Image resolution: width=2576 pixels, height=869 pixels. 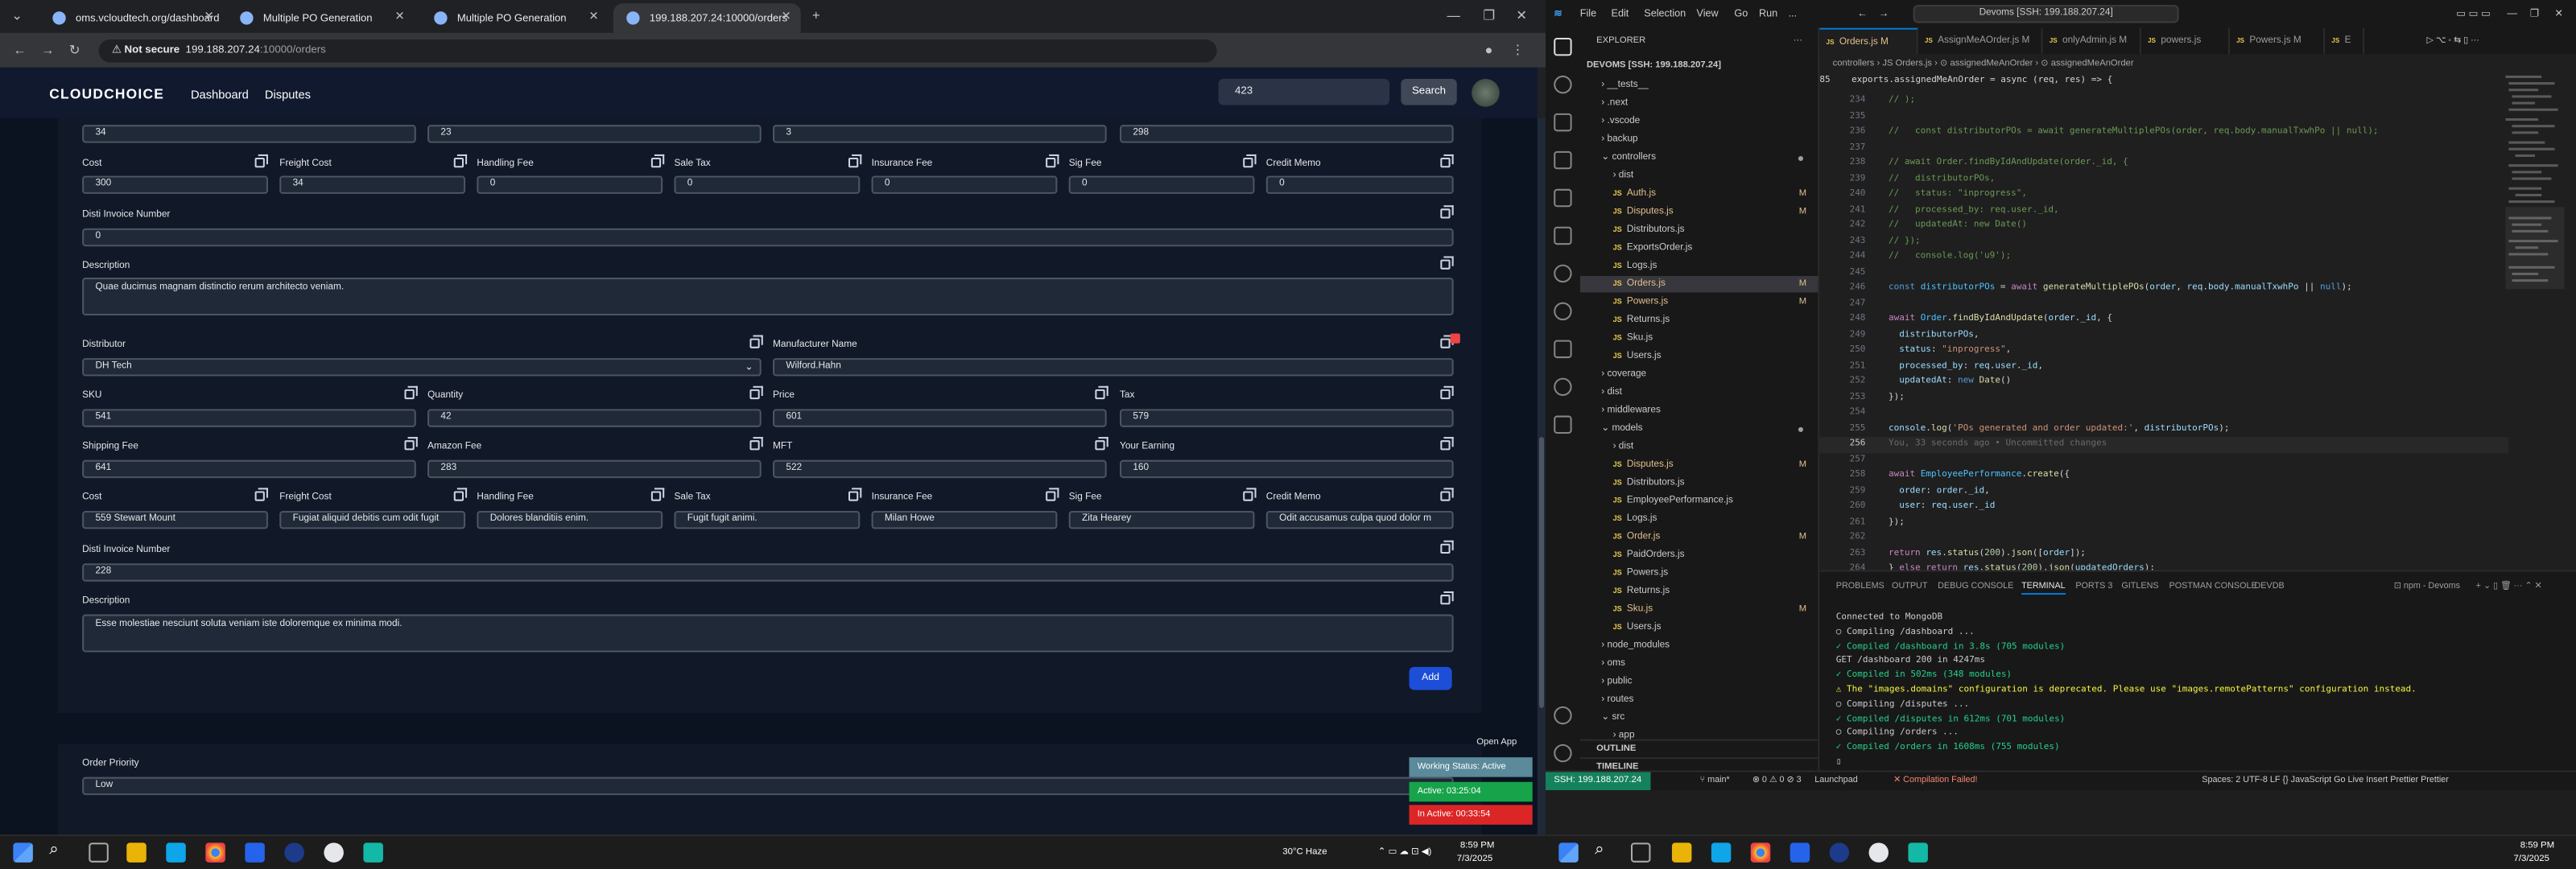 I want to click on tax-input: 579, so click(x=1287, y=418).